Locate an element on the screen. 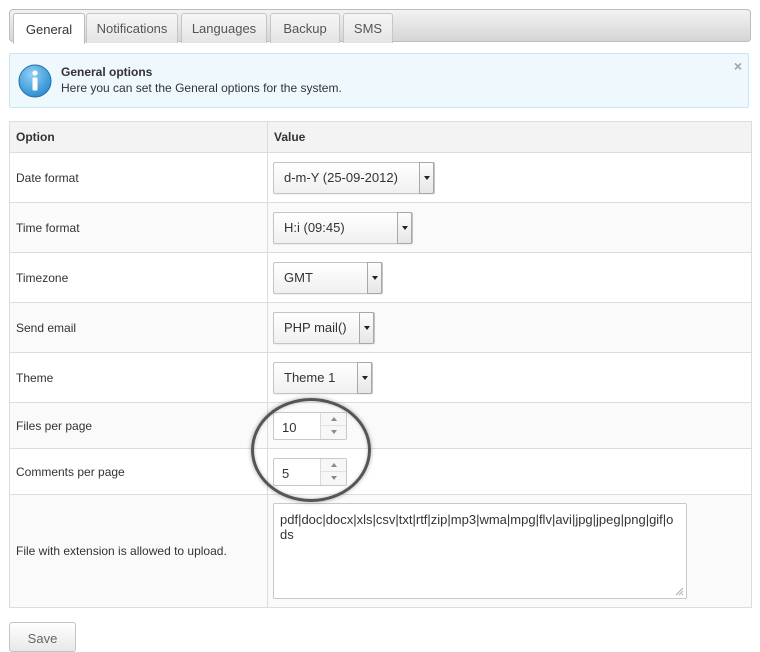 The height and width of the screenshot is (652, 760). tab-languages: Languages is located at coordinates (224, 28).